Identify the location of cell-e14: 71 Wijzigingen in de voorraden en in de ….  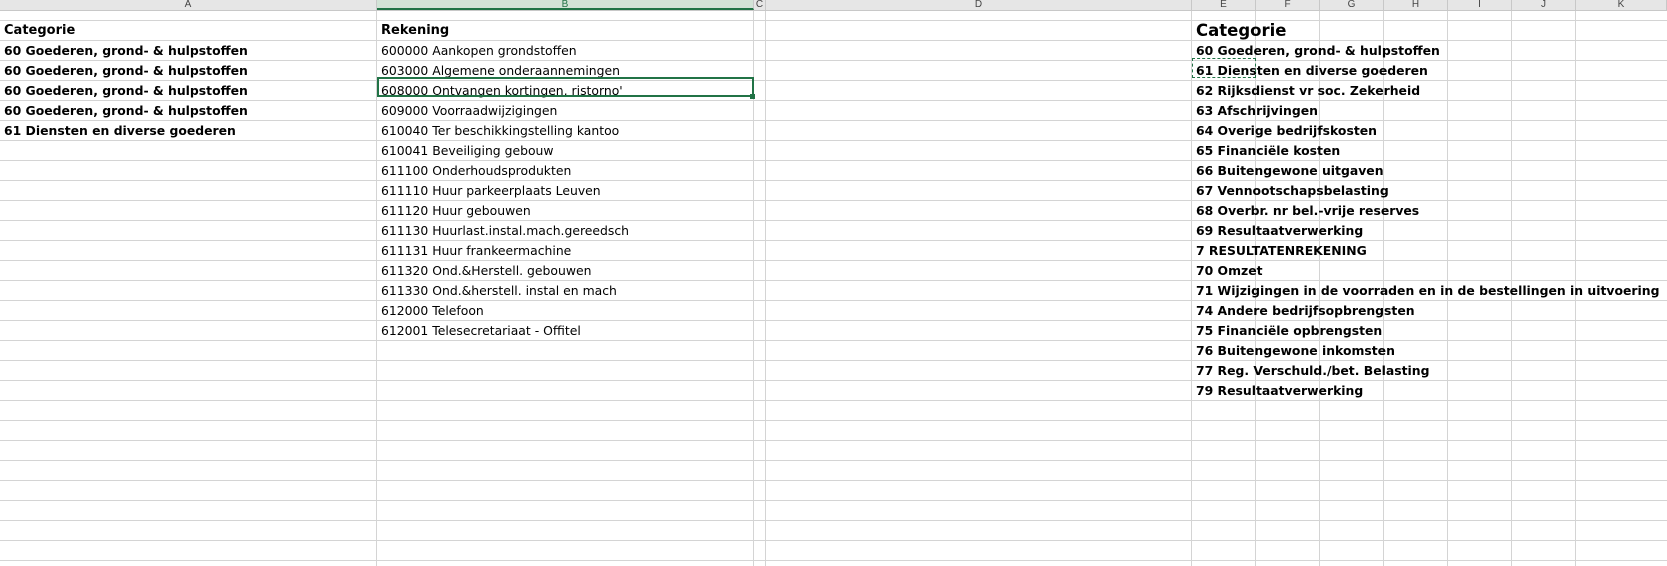
(1427, 290).